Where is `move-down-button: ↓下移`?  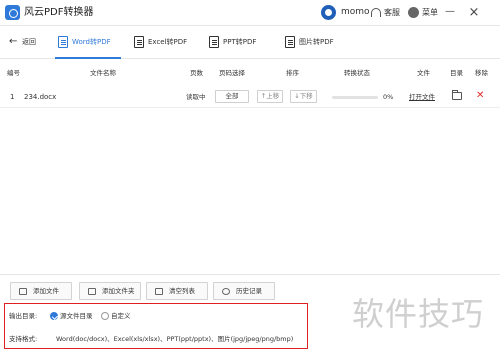
move-down-button: ↓下移 is located at coordinates (303, 96).